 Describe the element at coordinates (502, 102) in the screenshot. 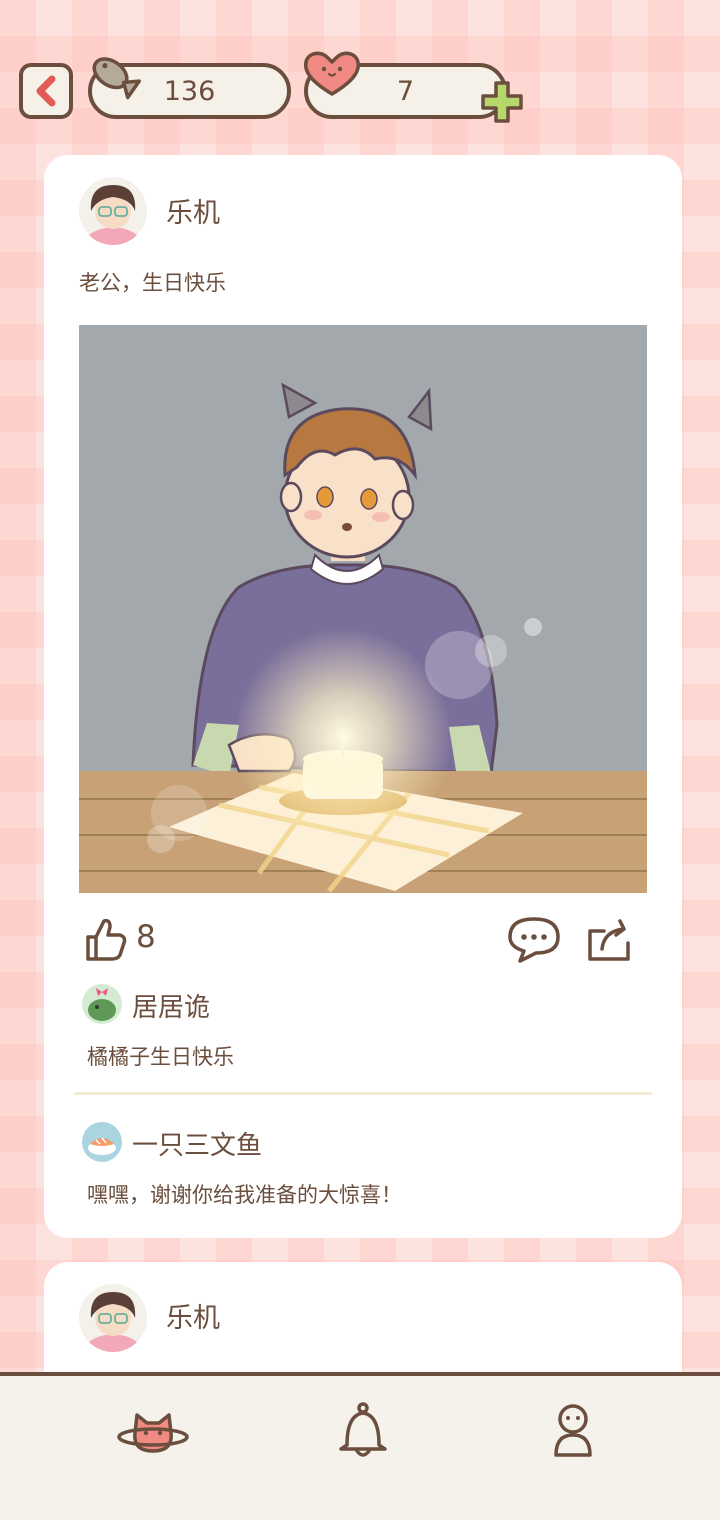

I see `add-icon` at that location.